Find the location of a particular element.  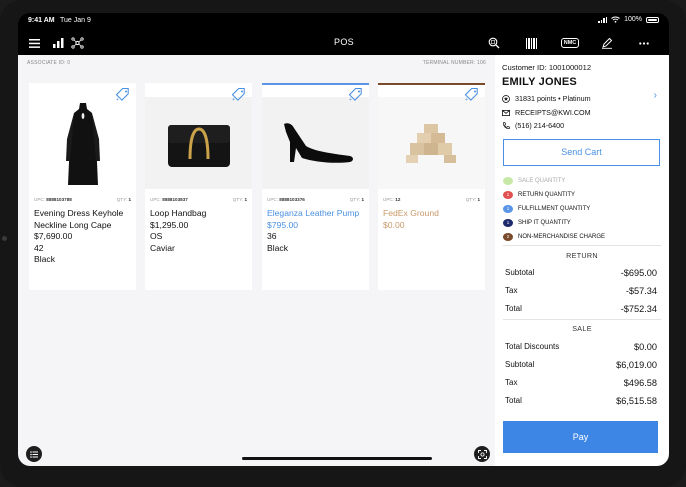

sale-discounts-row: Total Discounts $0.00 is located at coordinates (581, 347).